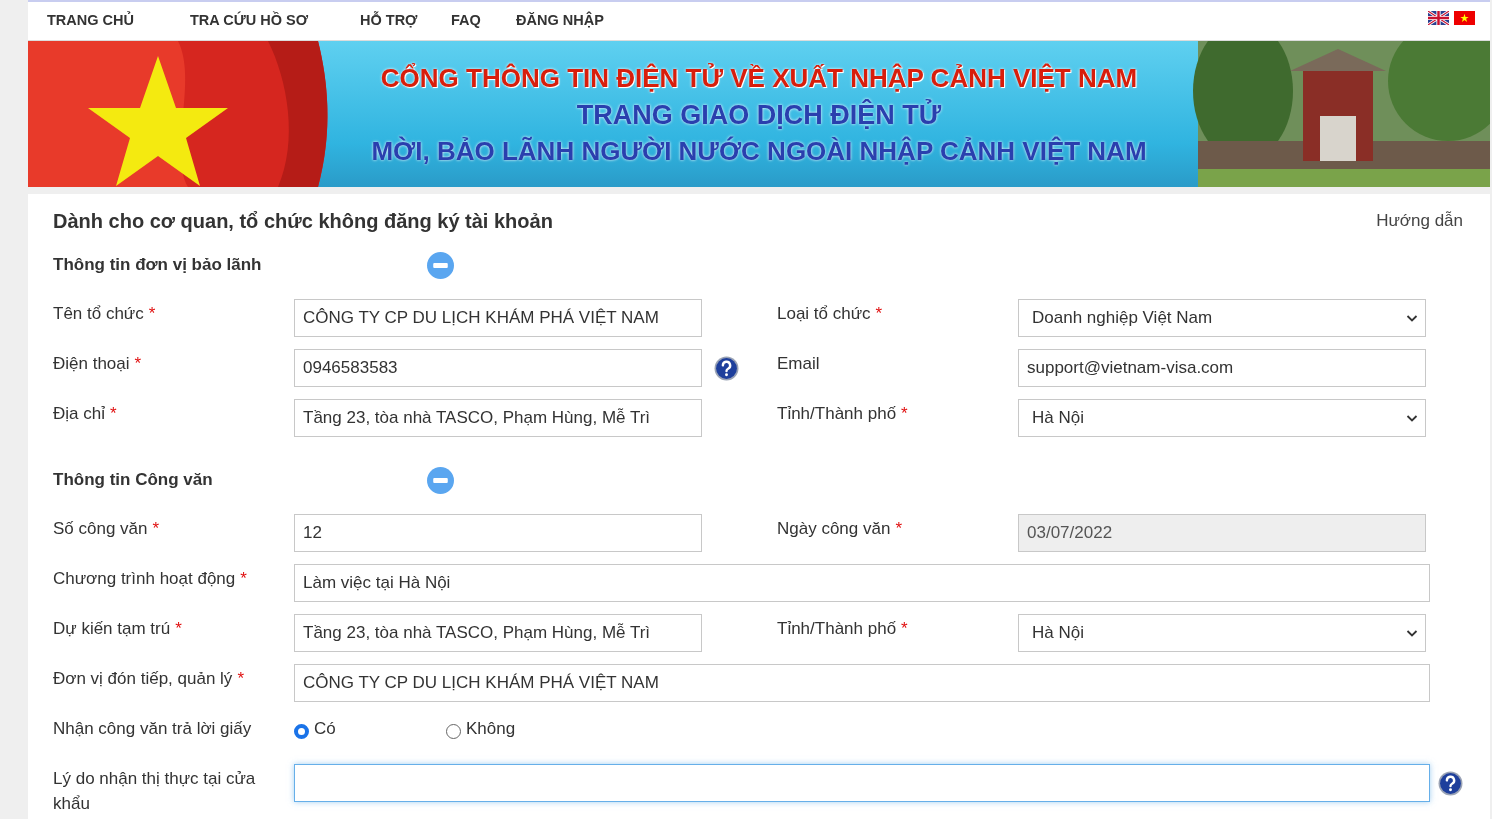 This screenshot has height=819, width=1492. Describe the element at coordinates (1438, 18) in the screenshot. I see `uk-flag-icon` at that location.